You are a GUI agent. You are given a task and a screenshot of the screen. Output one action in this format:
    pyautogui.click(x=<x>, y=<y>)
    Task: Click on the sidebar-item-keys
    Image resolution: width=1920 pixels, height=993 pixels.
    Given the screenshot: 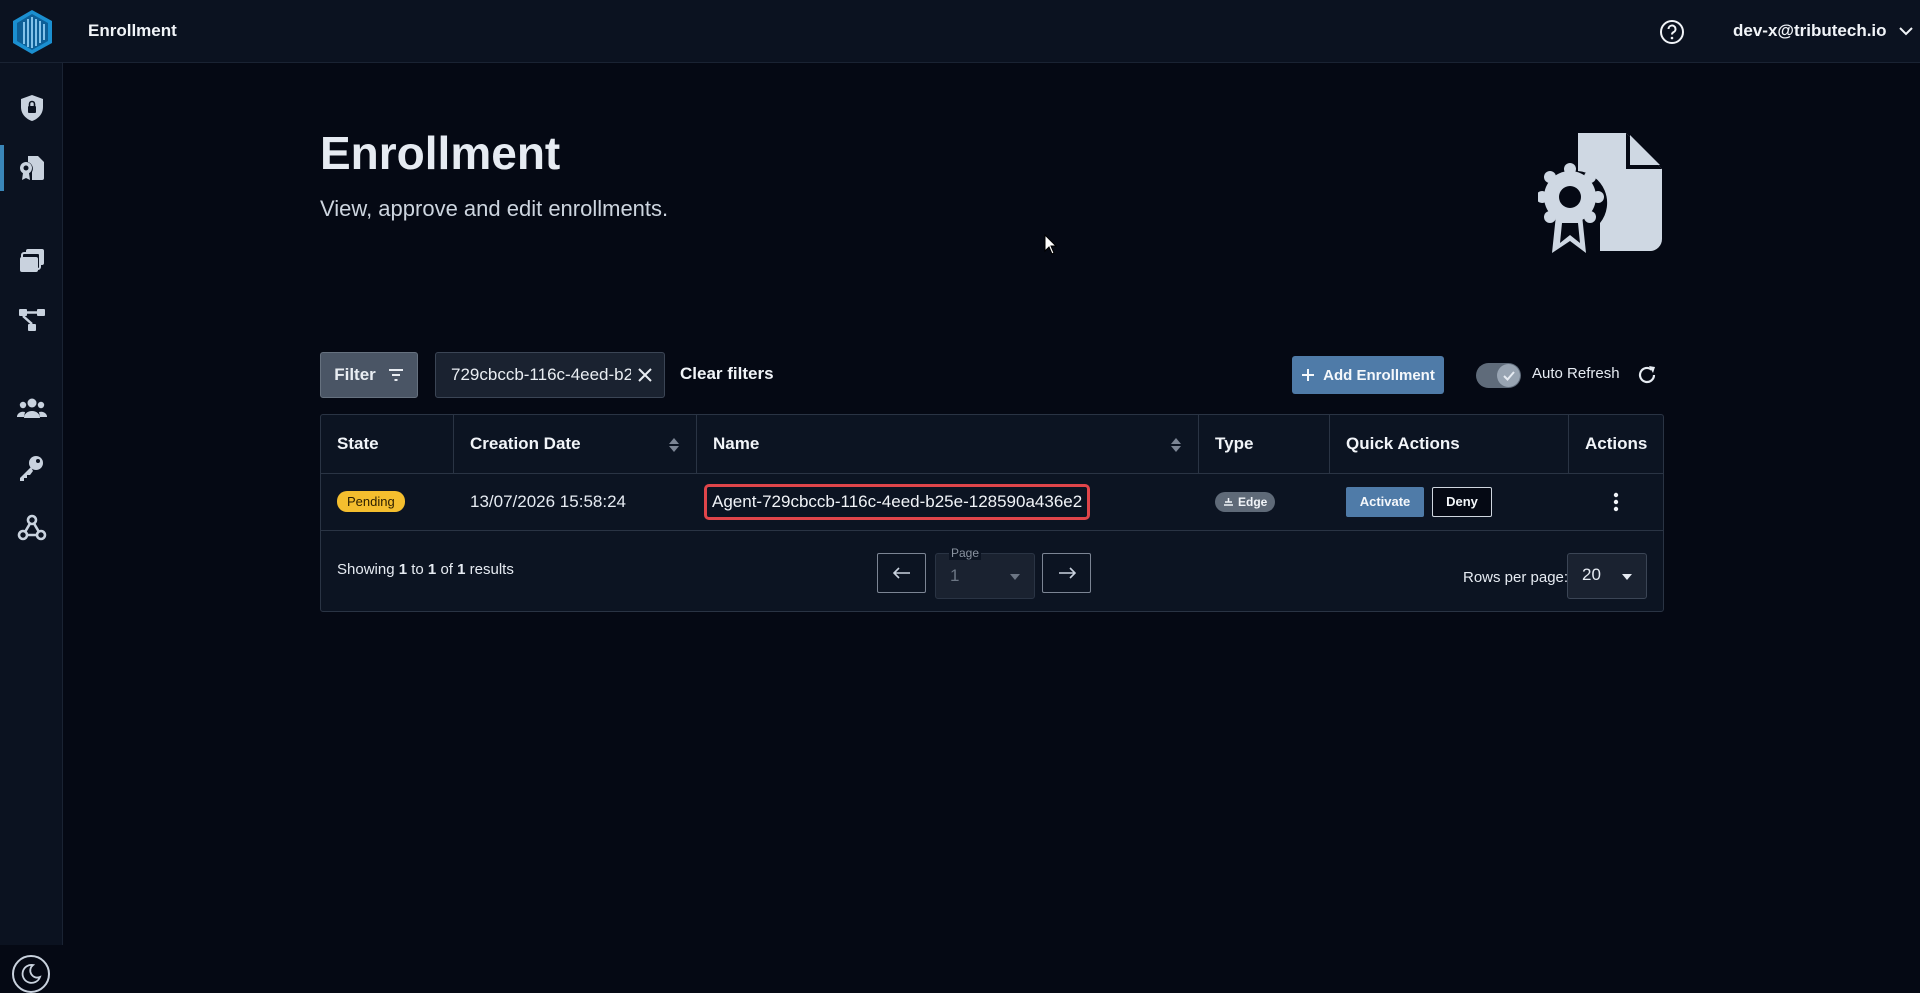 What is the action you would take?
    pyautogui.click(x=31, y=468)
    